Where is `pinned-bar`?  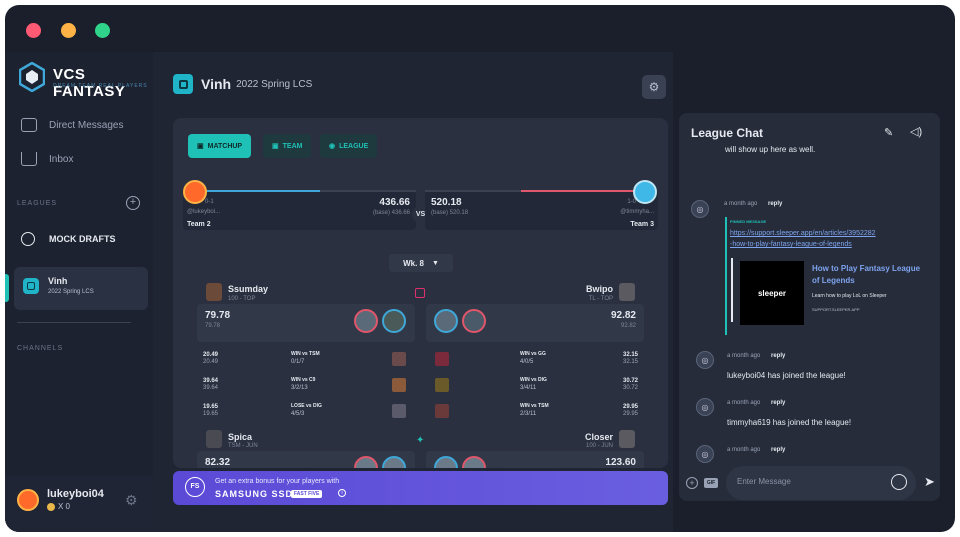 pinned-bar is located at coordinates (726, 276).